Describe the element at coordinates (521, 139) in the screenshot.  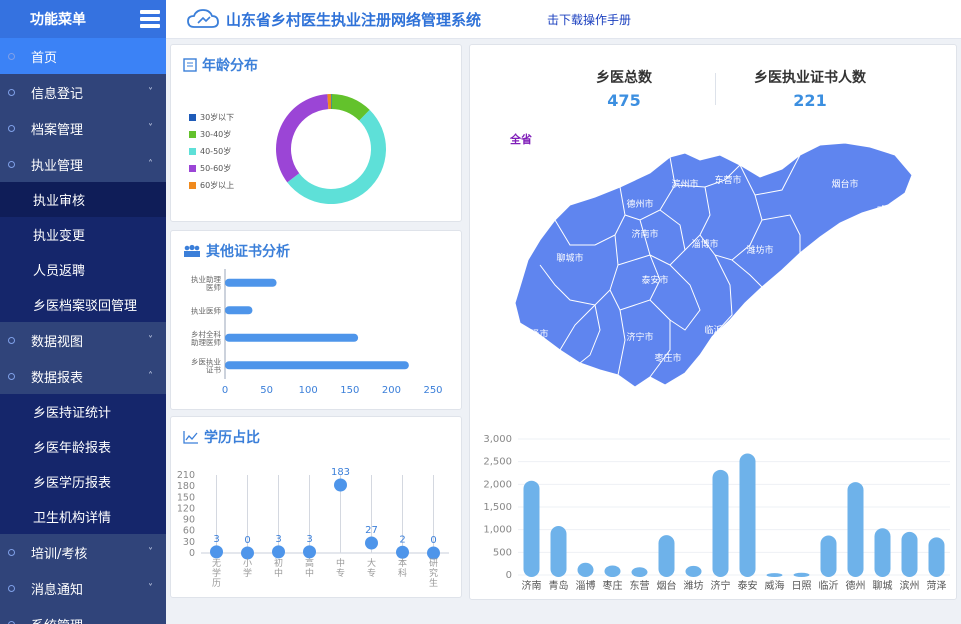
I see `all-province-label: 全省` at that location.